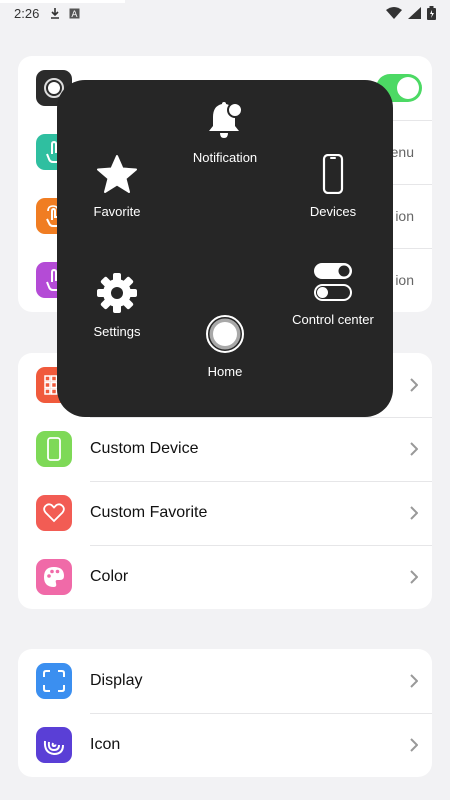 The width and height of the screenshot is (450, 800). Describe the element at coordinates (225, 334) in the screenshot. I see `home-icon` at that location.